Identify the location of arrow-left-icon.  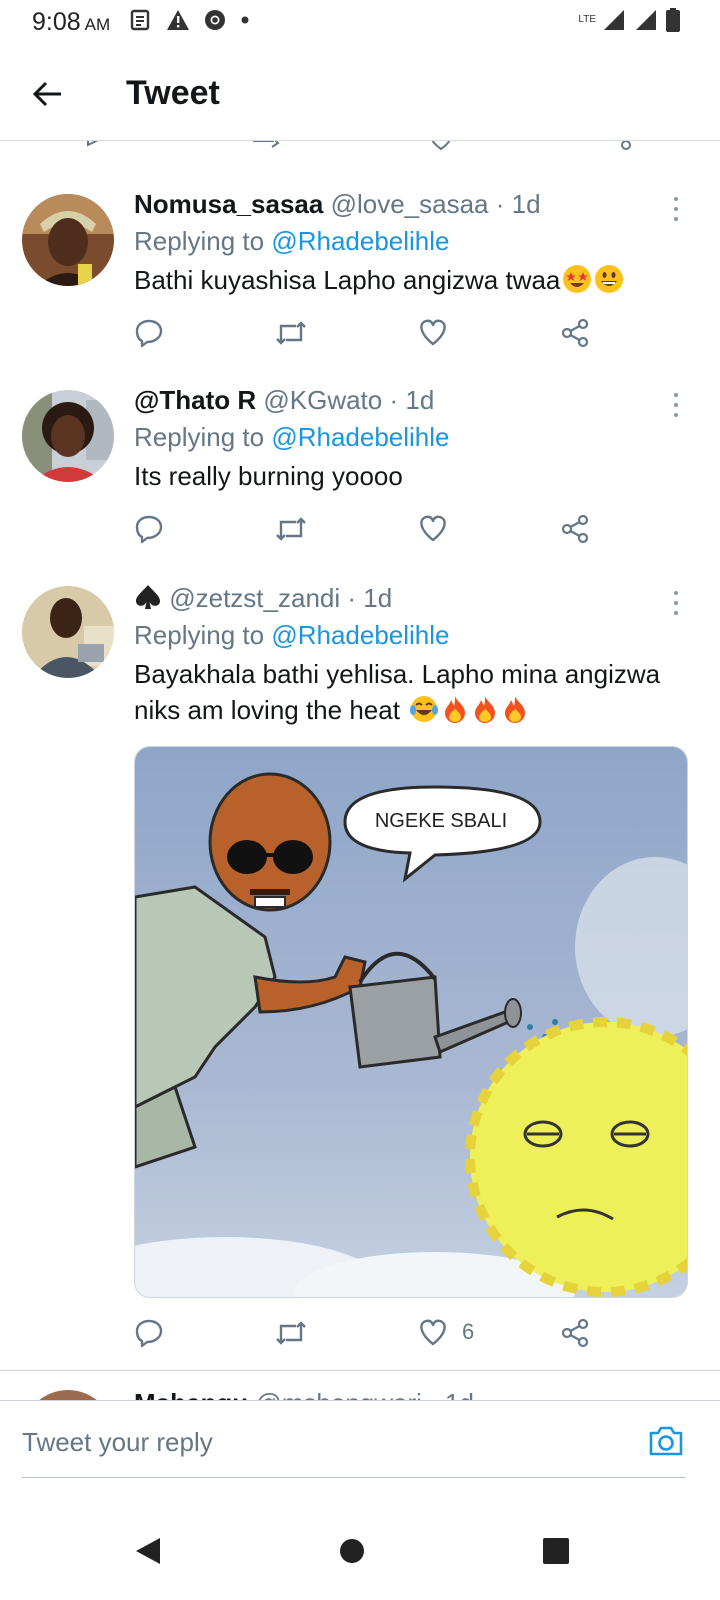
(46, 94).